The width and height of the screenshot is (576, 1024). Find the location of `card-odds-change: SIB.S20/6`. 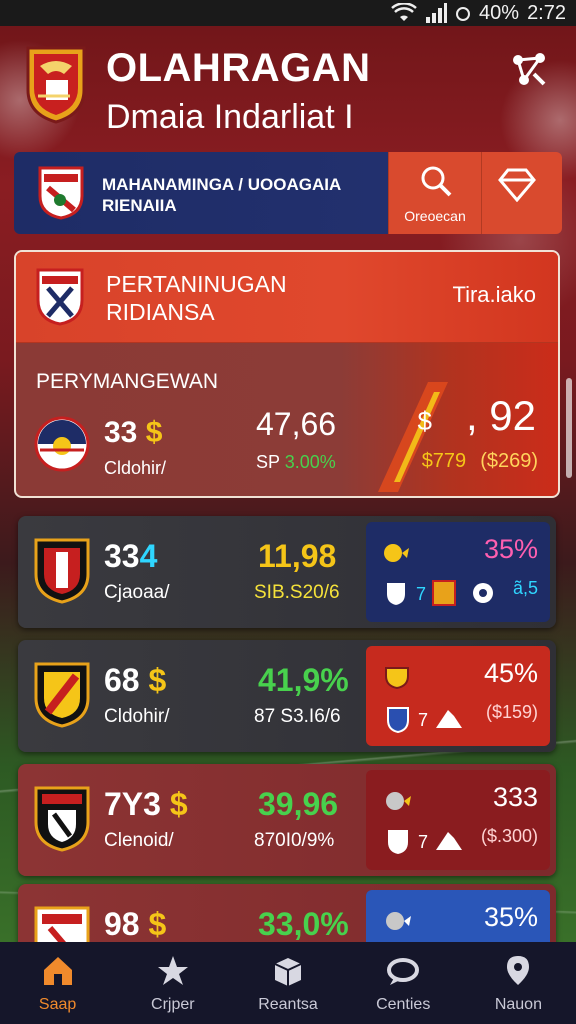

card-odds-change: SIB.S20/6 is located at coordinates (297, 592).